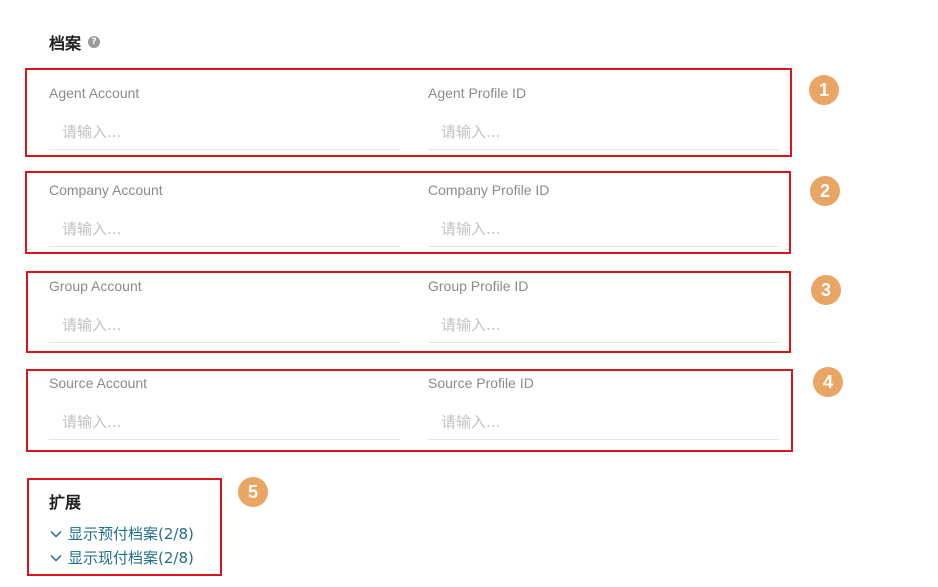 This screenshot has height=587, width=938. I want to click on agent-profile-id-label: Agent Profile ID, so click(477, 93).